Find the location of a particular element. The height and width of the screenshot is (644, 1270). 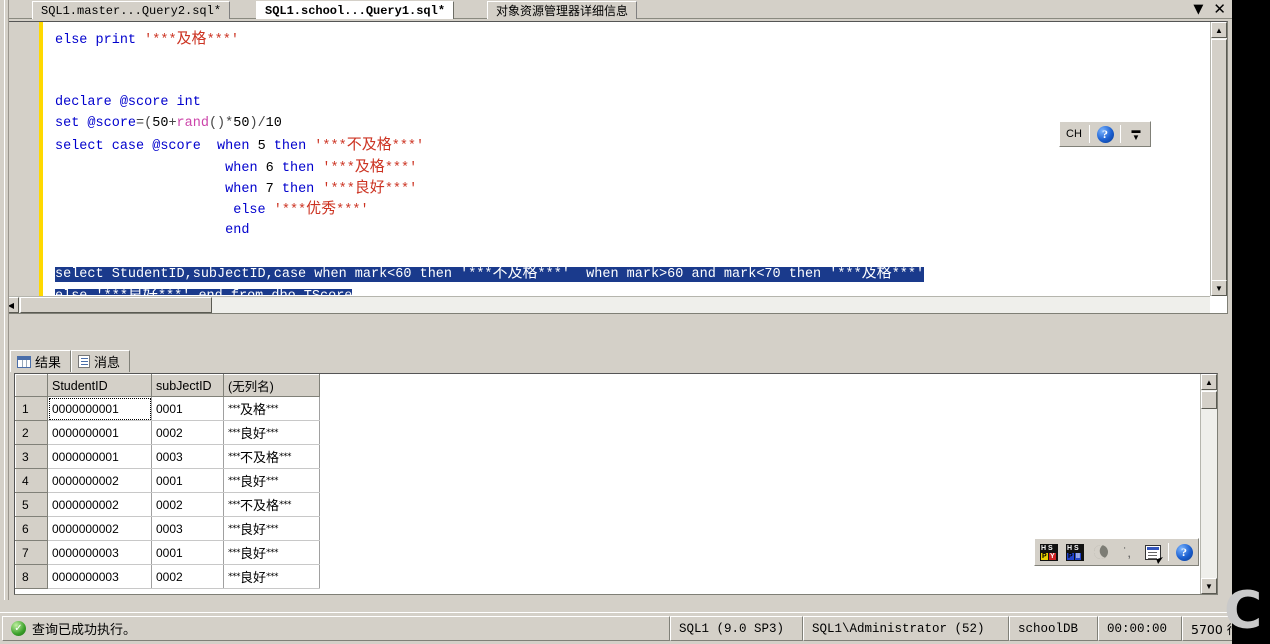

table-row: 4 0000000002 0001 ***良好*** is located at coordinates (167, 480).